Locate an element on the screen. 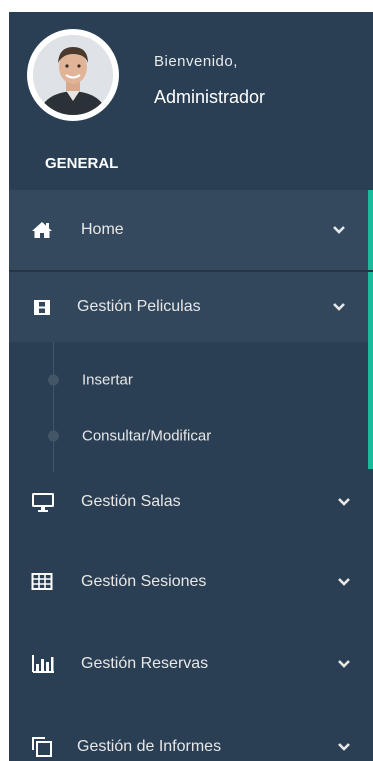 The width and height of the screenshot is (373, 761). welcome-text: Bienvenido, is located at coordinates (196, 61).